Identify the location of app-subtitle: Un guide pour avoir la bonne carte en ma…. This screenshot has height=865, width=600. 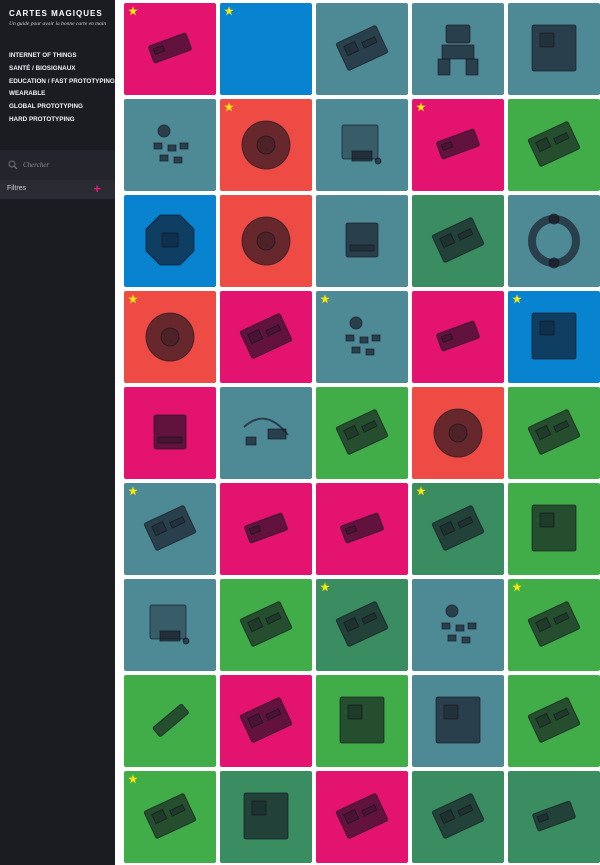
(58, 24).